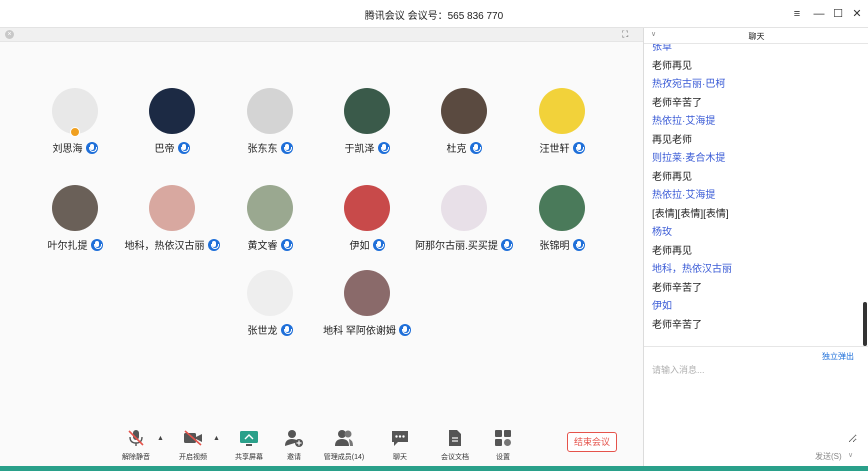 This screenshot has width=868, height=471. Describe the element at coordinates (455, 438) in the screenshot. I see `document-icon` at that location.